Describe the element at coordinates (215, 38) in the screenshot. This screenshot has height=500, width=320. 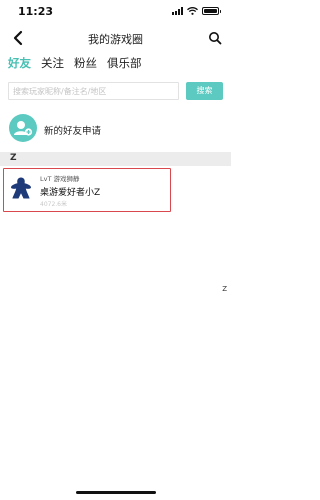
I see `search-icon` at that location.